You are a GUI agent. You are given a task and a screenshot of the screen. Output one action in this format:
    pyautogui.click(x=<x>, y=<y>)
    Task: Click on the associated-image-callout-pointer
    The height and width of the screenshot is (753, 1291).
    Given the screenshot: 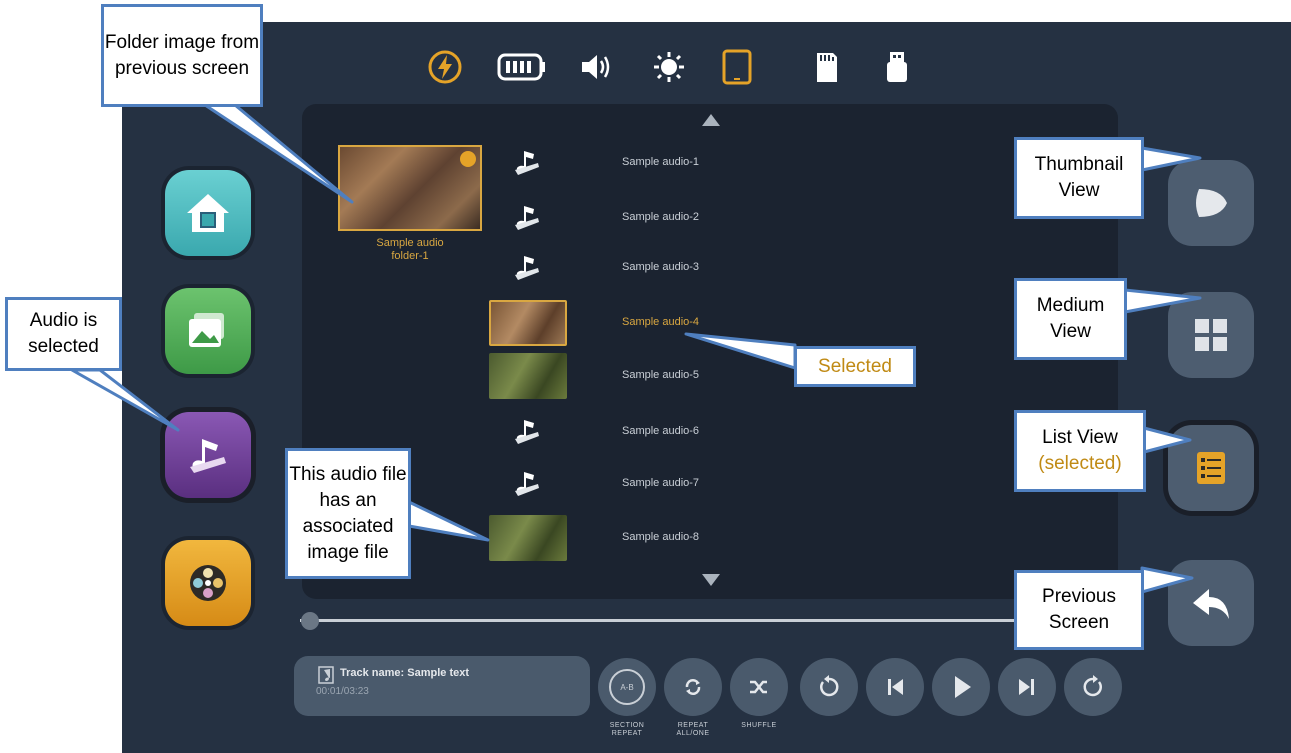 What is the action you would take?
    pyautogui.click(x=448, y=521)
    